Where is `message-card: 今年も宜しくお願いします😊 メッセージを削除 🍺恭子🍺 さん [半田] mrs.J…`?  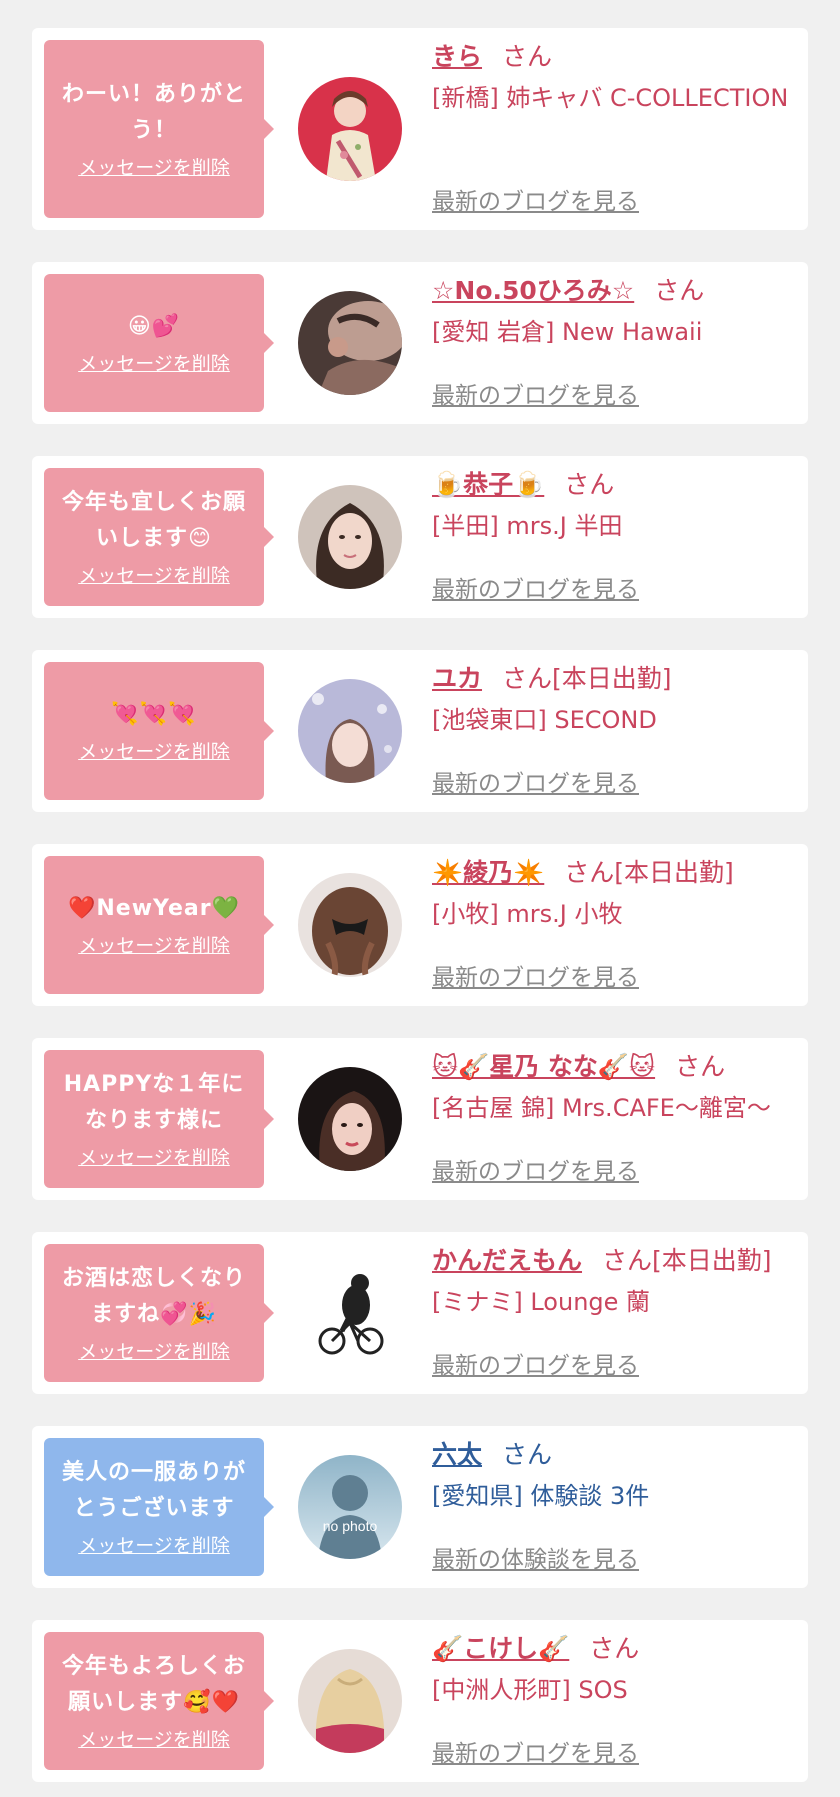
message-card: 今年も宜しくお願いします😊 メッセージを削除 🍺恭子🍺 さん [半田] mrs.J… is located at coordinates (420, 537).